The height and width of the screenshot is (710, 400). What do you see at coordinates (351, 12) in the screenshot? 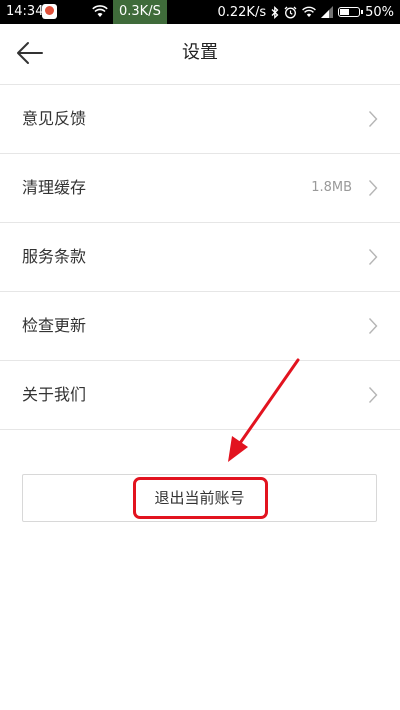
I see `battery-icon` at bounding box center [351, 12].